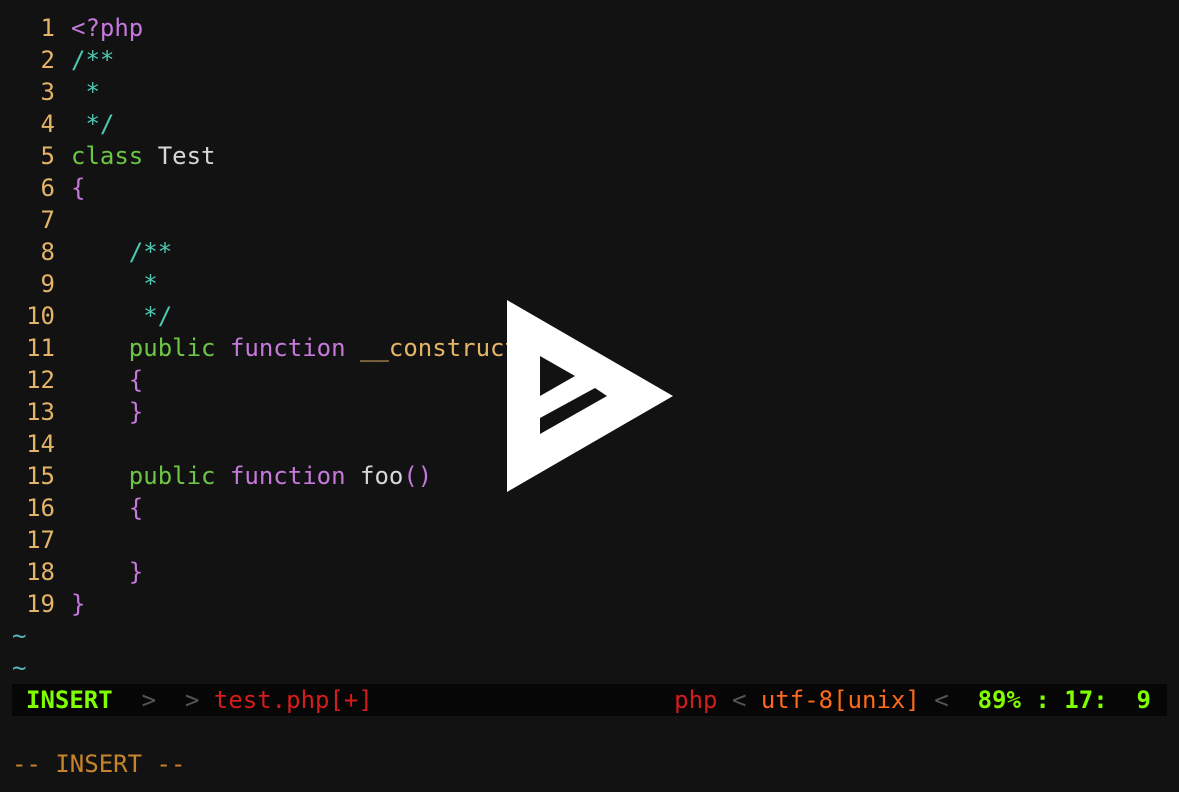 The height and width of the screenshot is (792, 1179). Describe the element at coordinates (179, 156) in the screenshot. I see `code-token: Test` at that location.